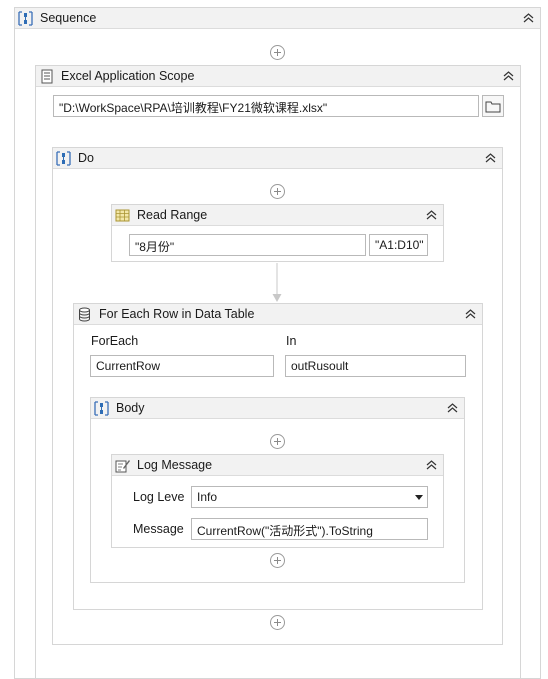 The height and width of the screenshot is (679, 548). I want to click on message-label: Message, so click(158, 529).